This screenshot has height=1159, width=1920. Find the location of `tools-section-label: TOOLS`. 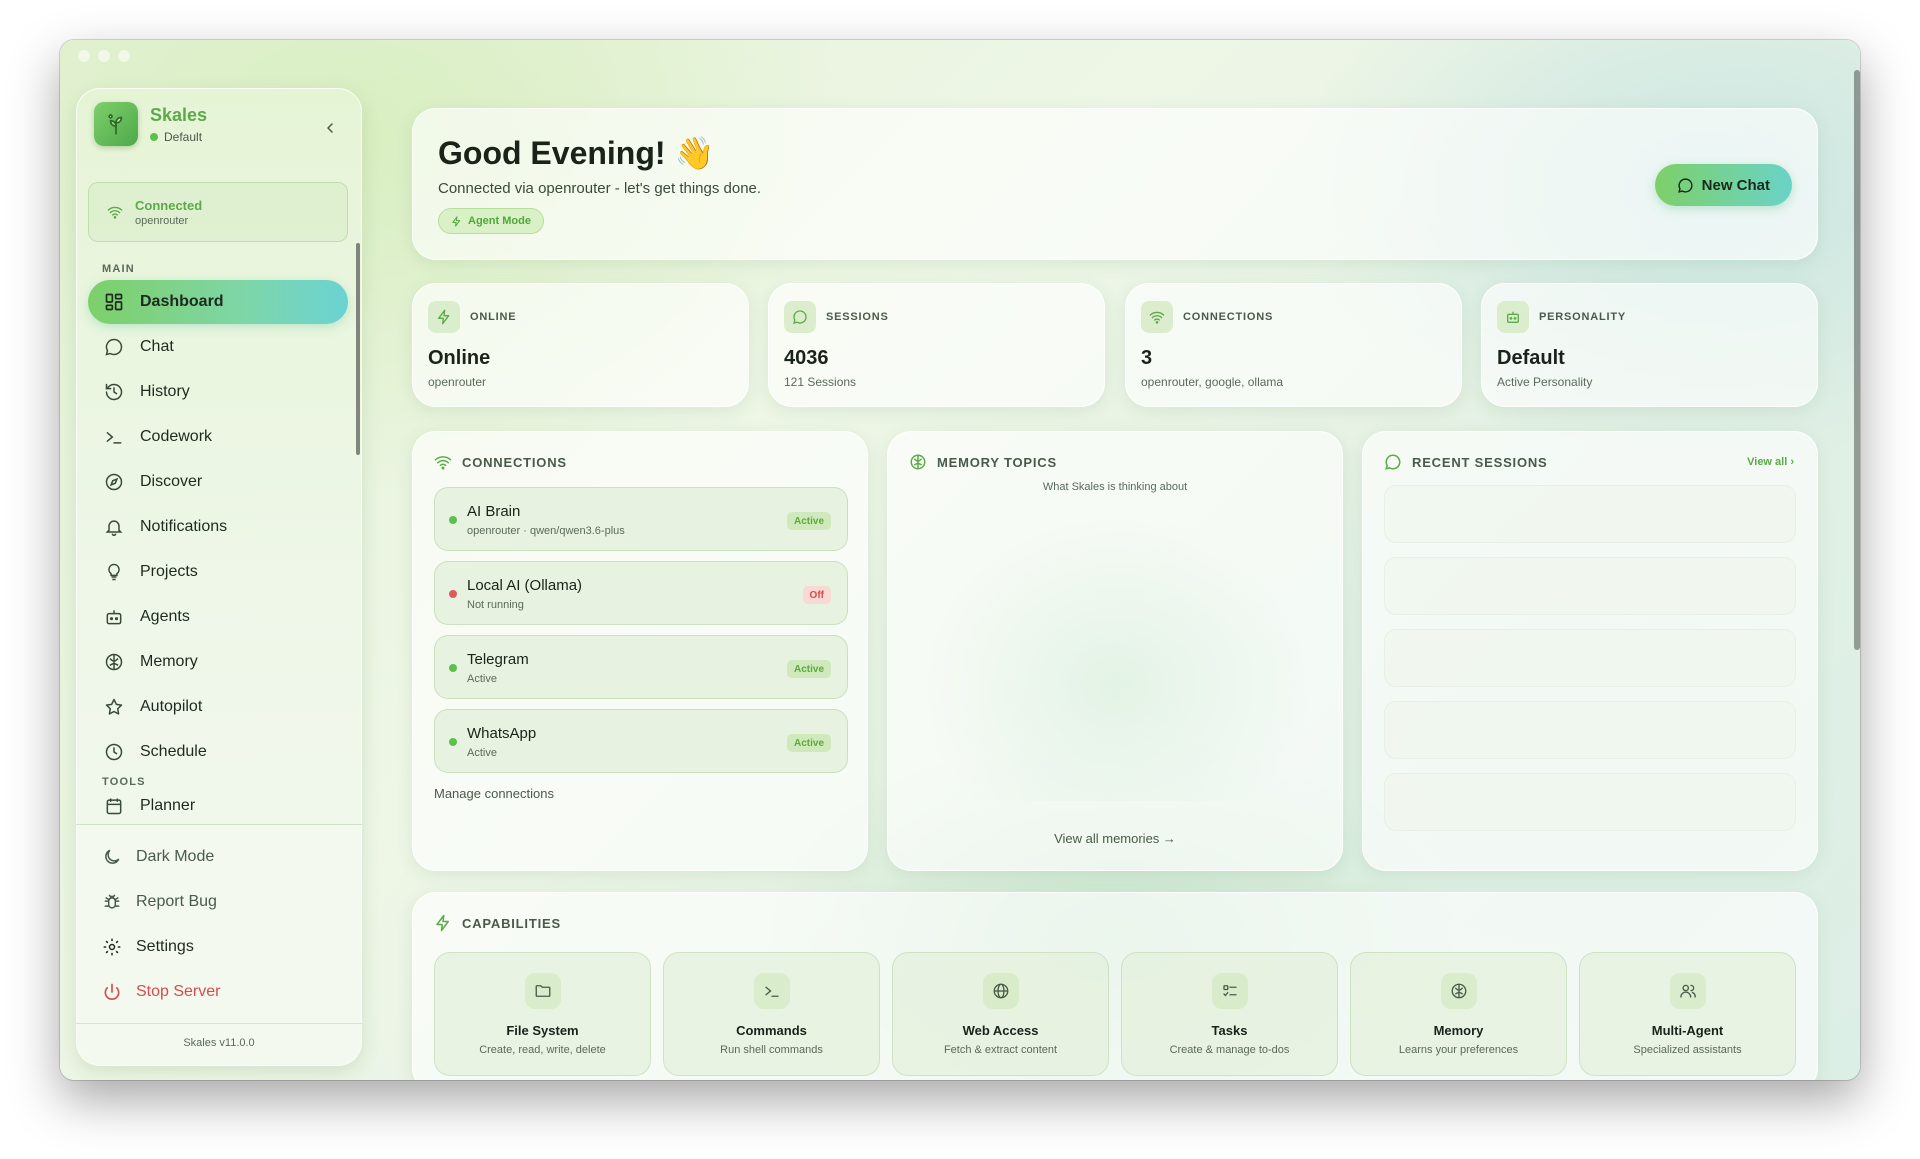

tools-section-label: TOOLS is located at coordinates (124, 782).